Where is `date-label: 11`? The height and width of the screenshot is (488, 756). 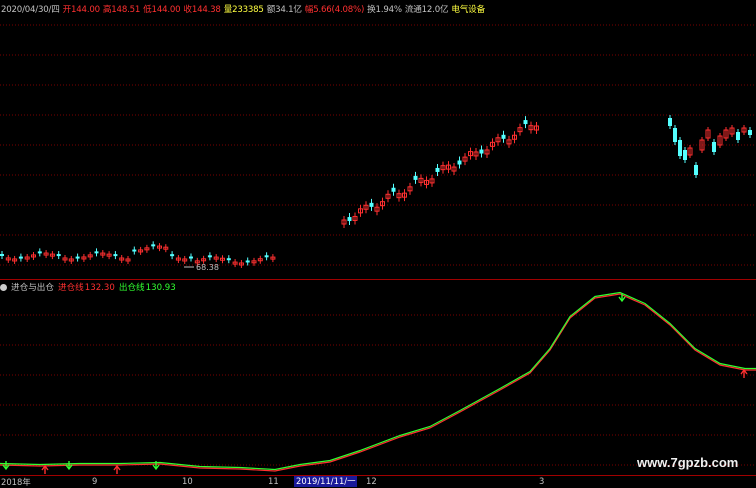 date-label: 11 is located at coordinates (273, 481).